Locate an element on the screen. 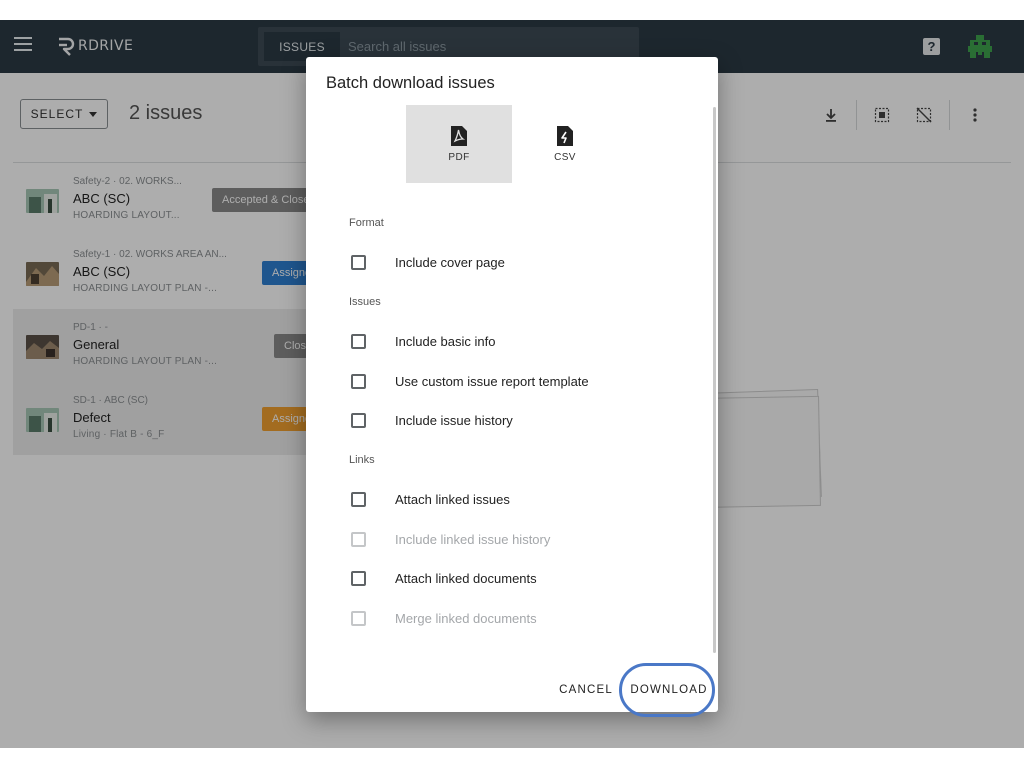 The image size is (1024, 768). custom-report-template-checkbox: Use custom issue report template is located at coordinates (470, 381).